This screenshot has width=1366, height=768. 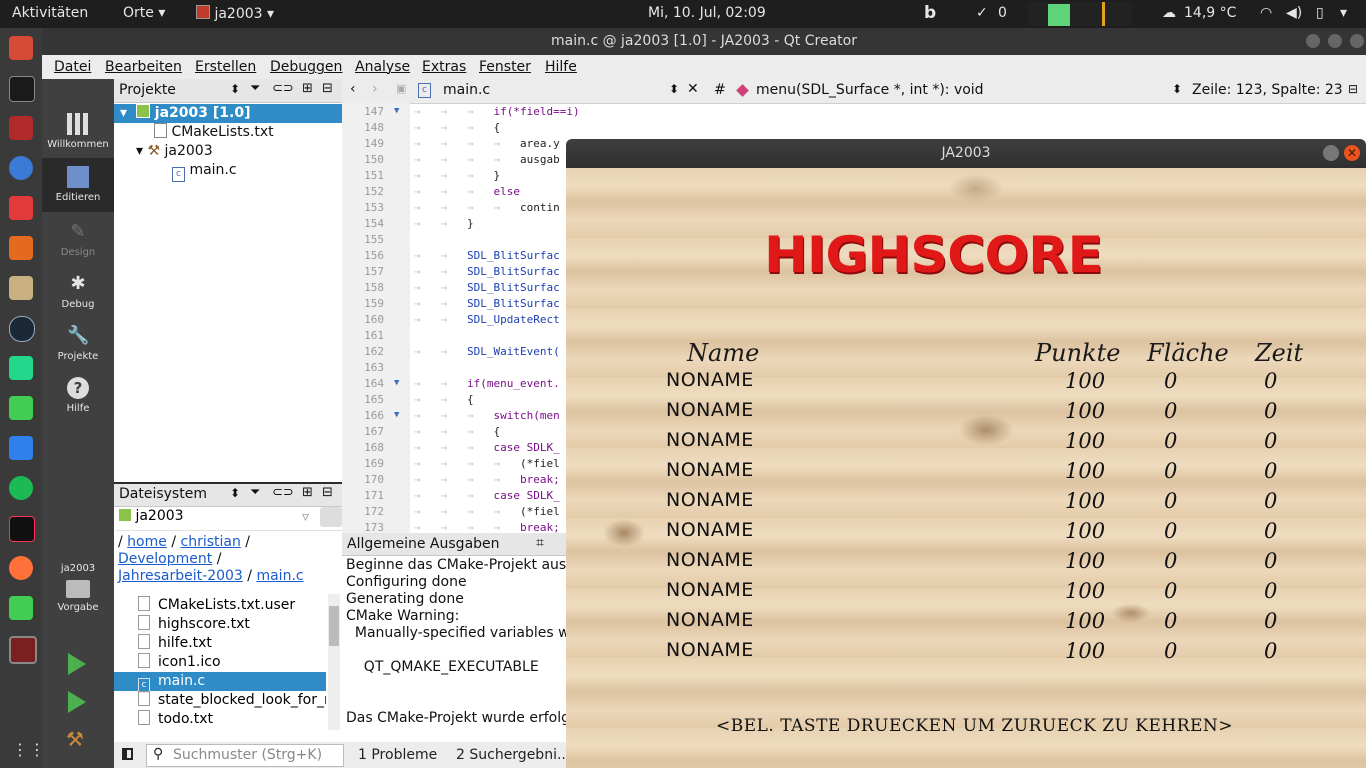 I want to click on app-menu: ja2003 ▾, so click(x=235, y=13).